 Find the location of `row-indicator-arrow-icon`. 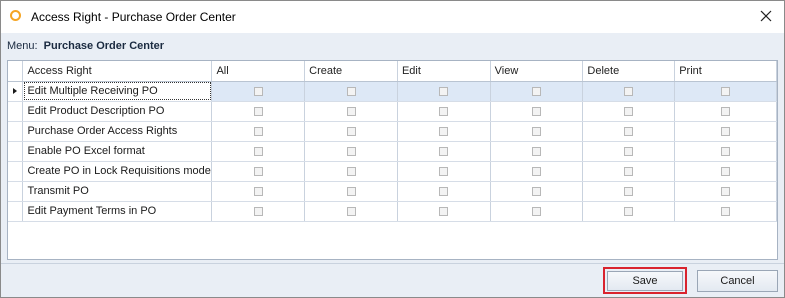

row-indicator-arrow-icon is located at coordinates (15, 91).